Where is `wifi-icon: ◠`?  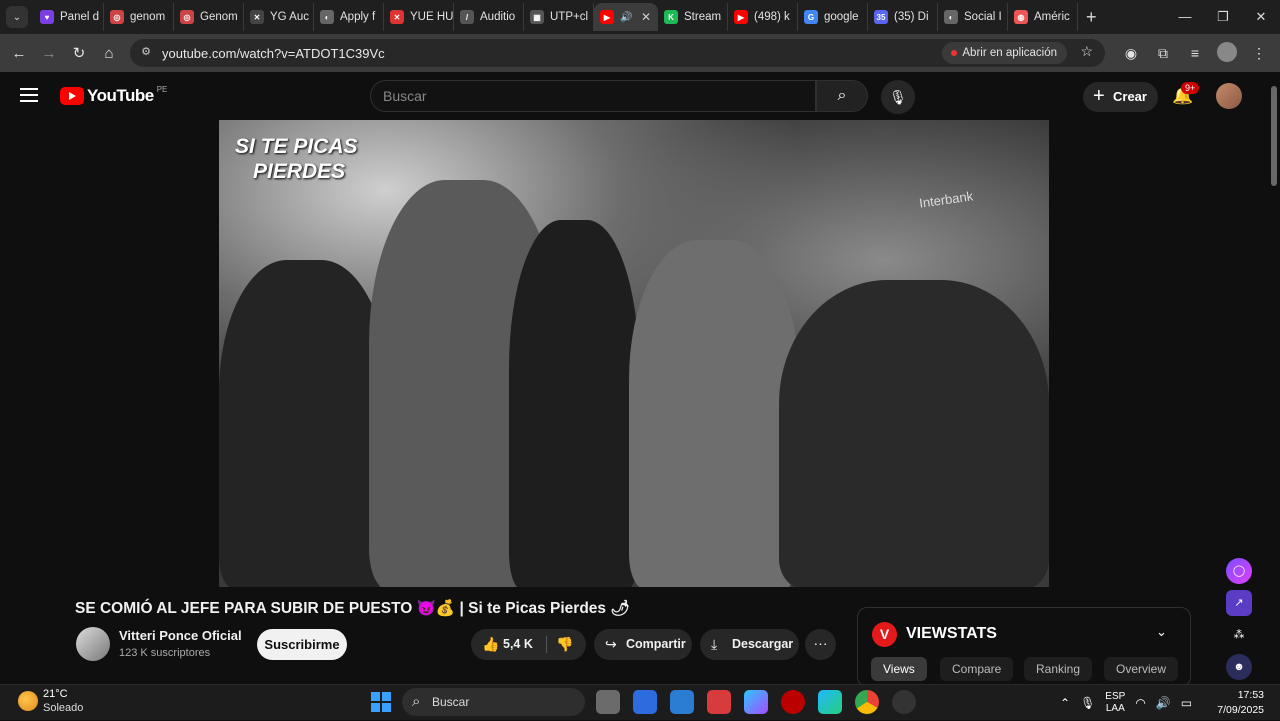 wifi-icon: ◠ is located at coordinates (1140, 703).